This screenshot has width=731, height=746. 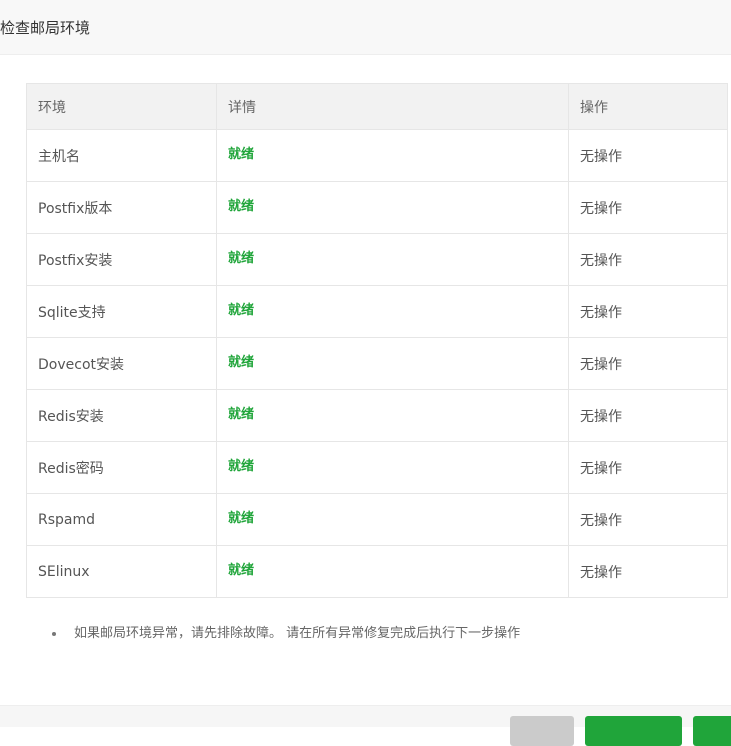 I want to click on table-row: Postfix安装 就绪 无操作, so click(x=377, y=259).